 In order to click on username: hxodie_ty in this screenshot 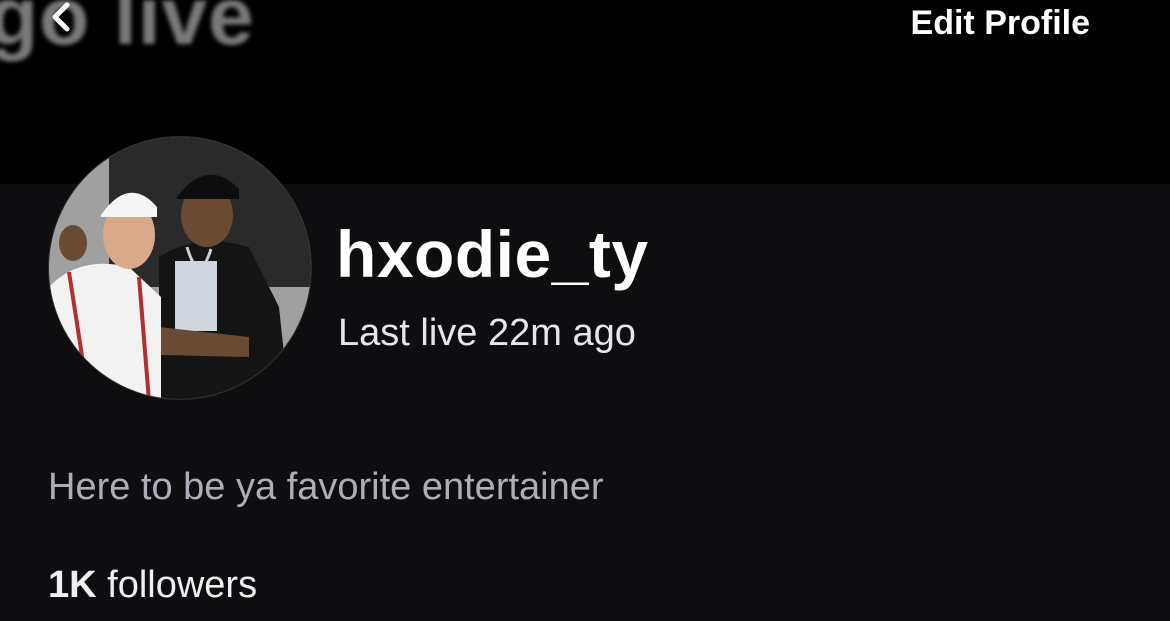, I will do `click(492, 254)`.